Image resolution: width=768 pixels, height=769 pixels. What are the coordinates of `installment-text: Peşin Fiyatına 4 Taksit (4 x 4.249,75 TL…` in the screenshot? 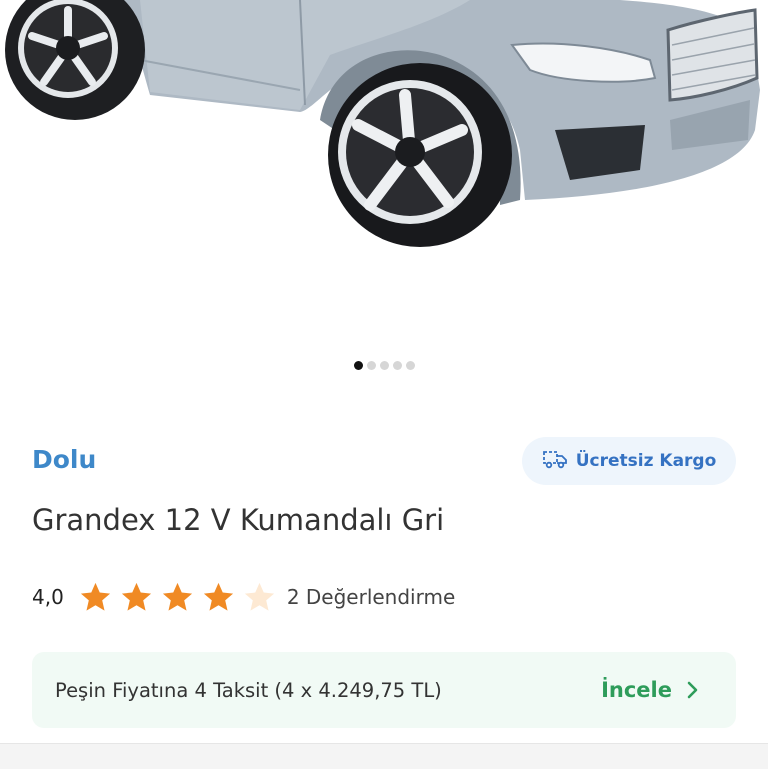 It's located at (248, 690).